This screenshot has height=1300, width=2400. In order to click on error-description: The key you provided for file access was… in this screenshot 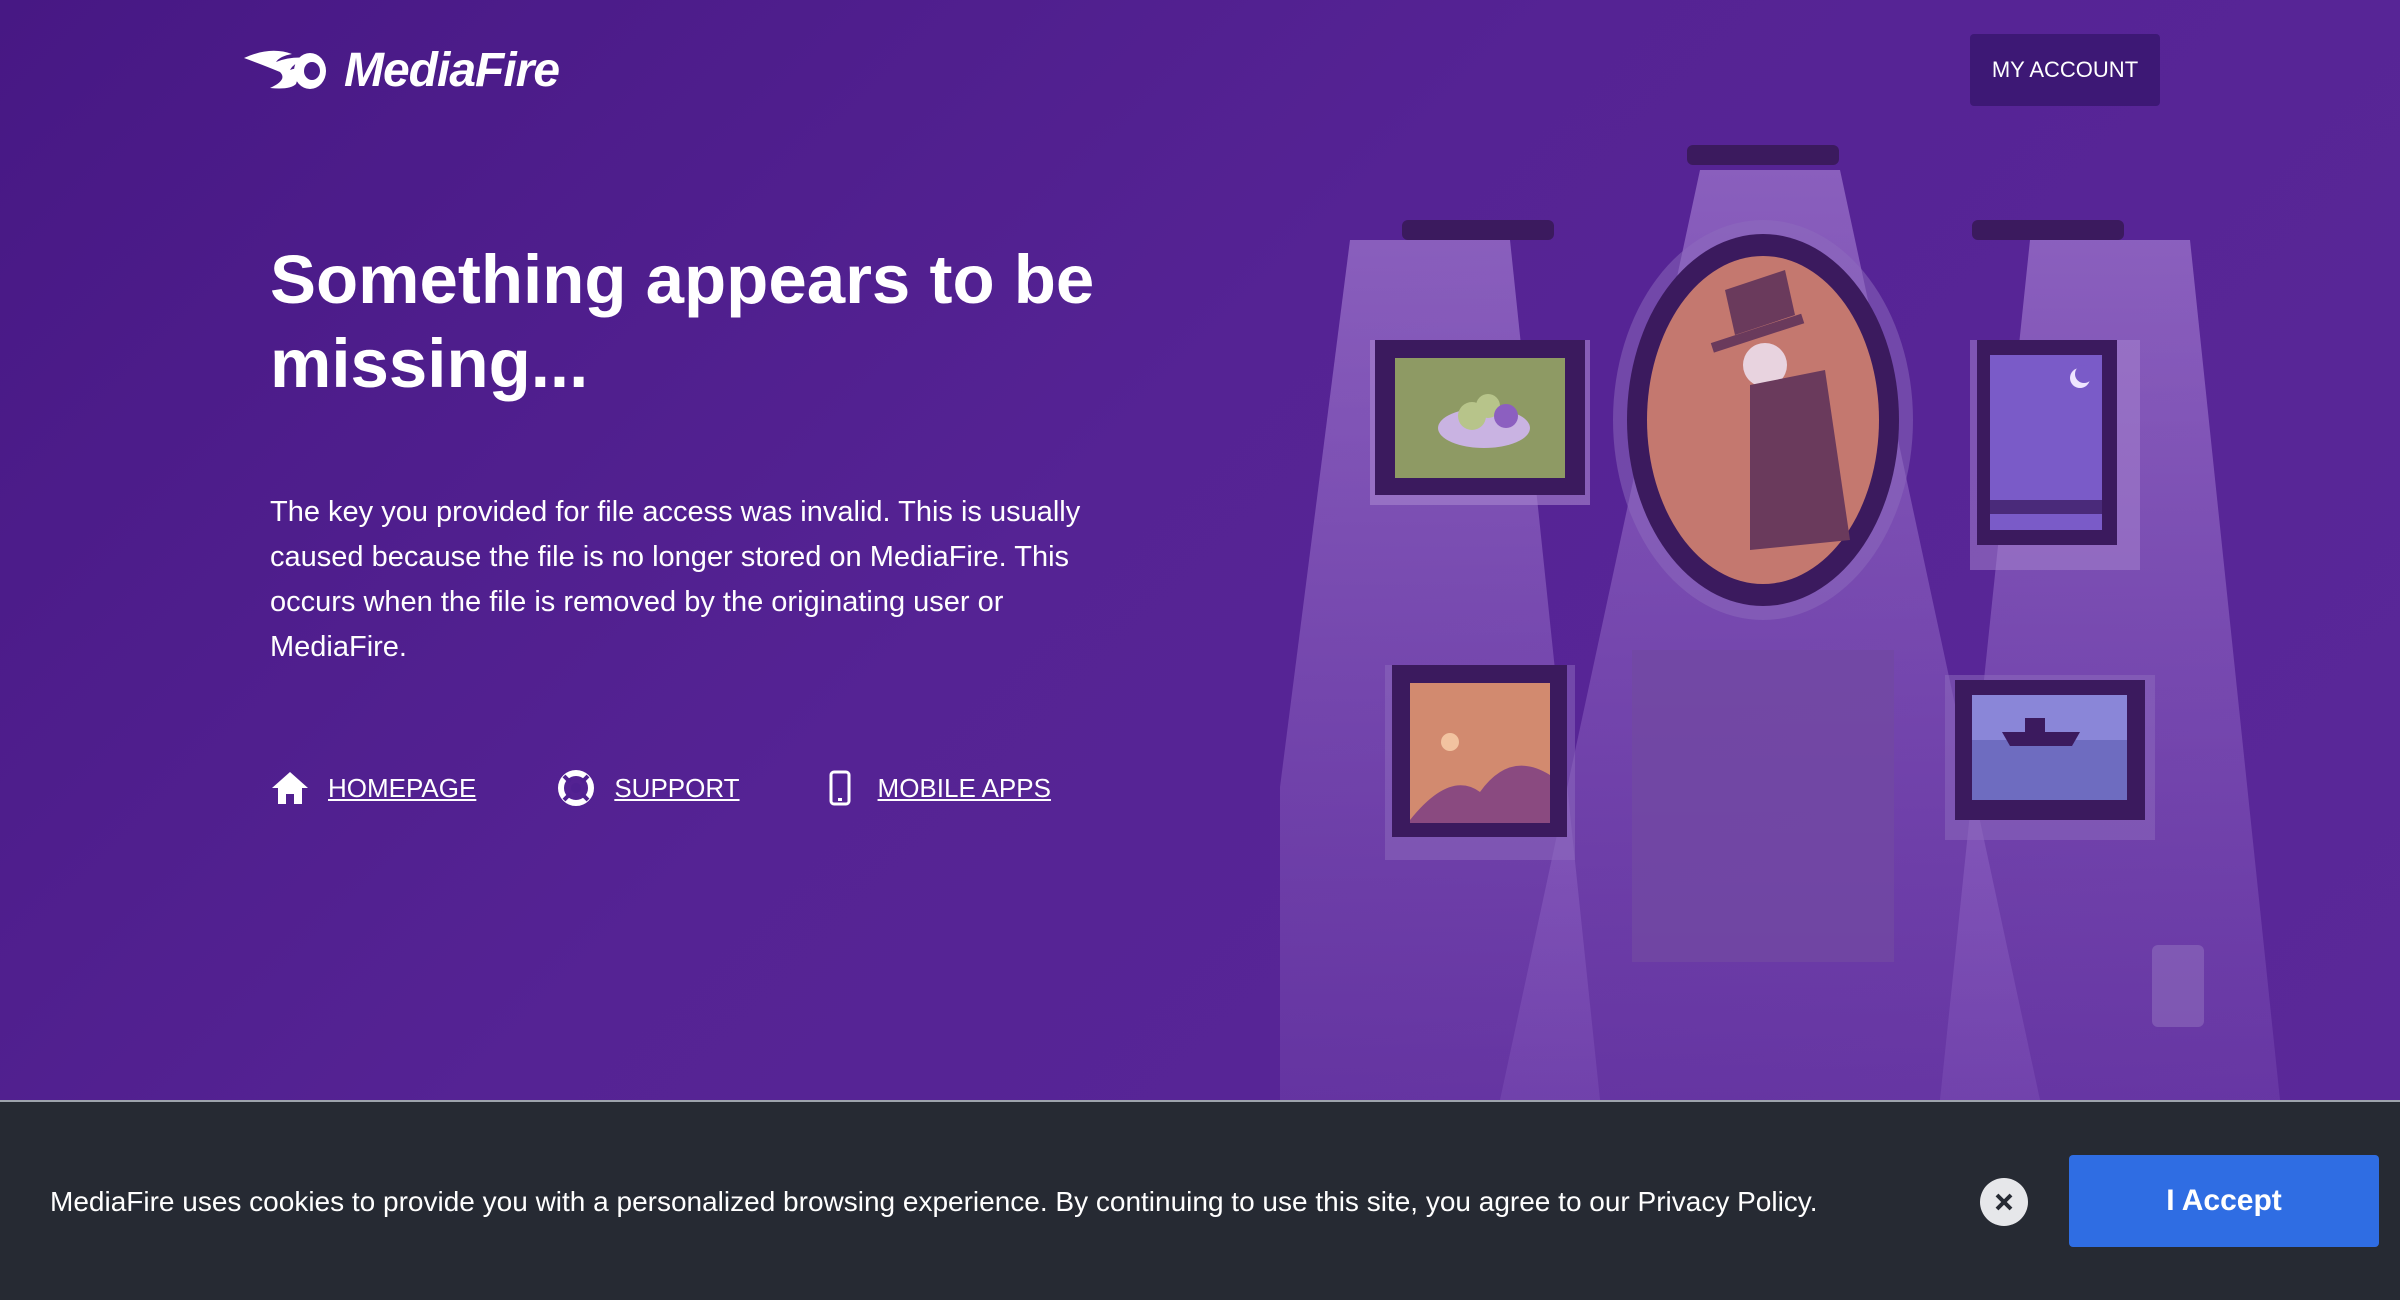, I will do `click(675, 579)`.